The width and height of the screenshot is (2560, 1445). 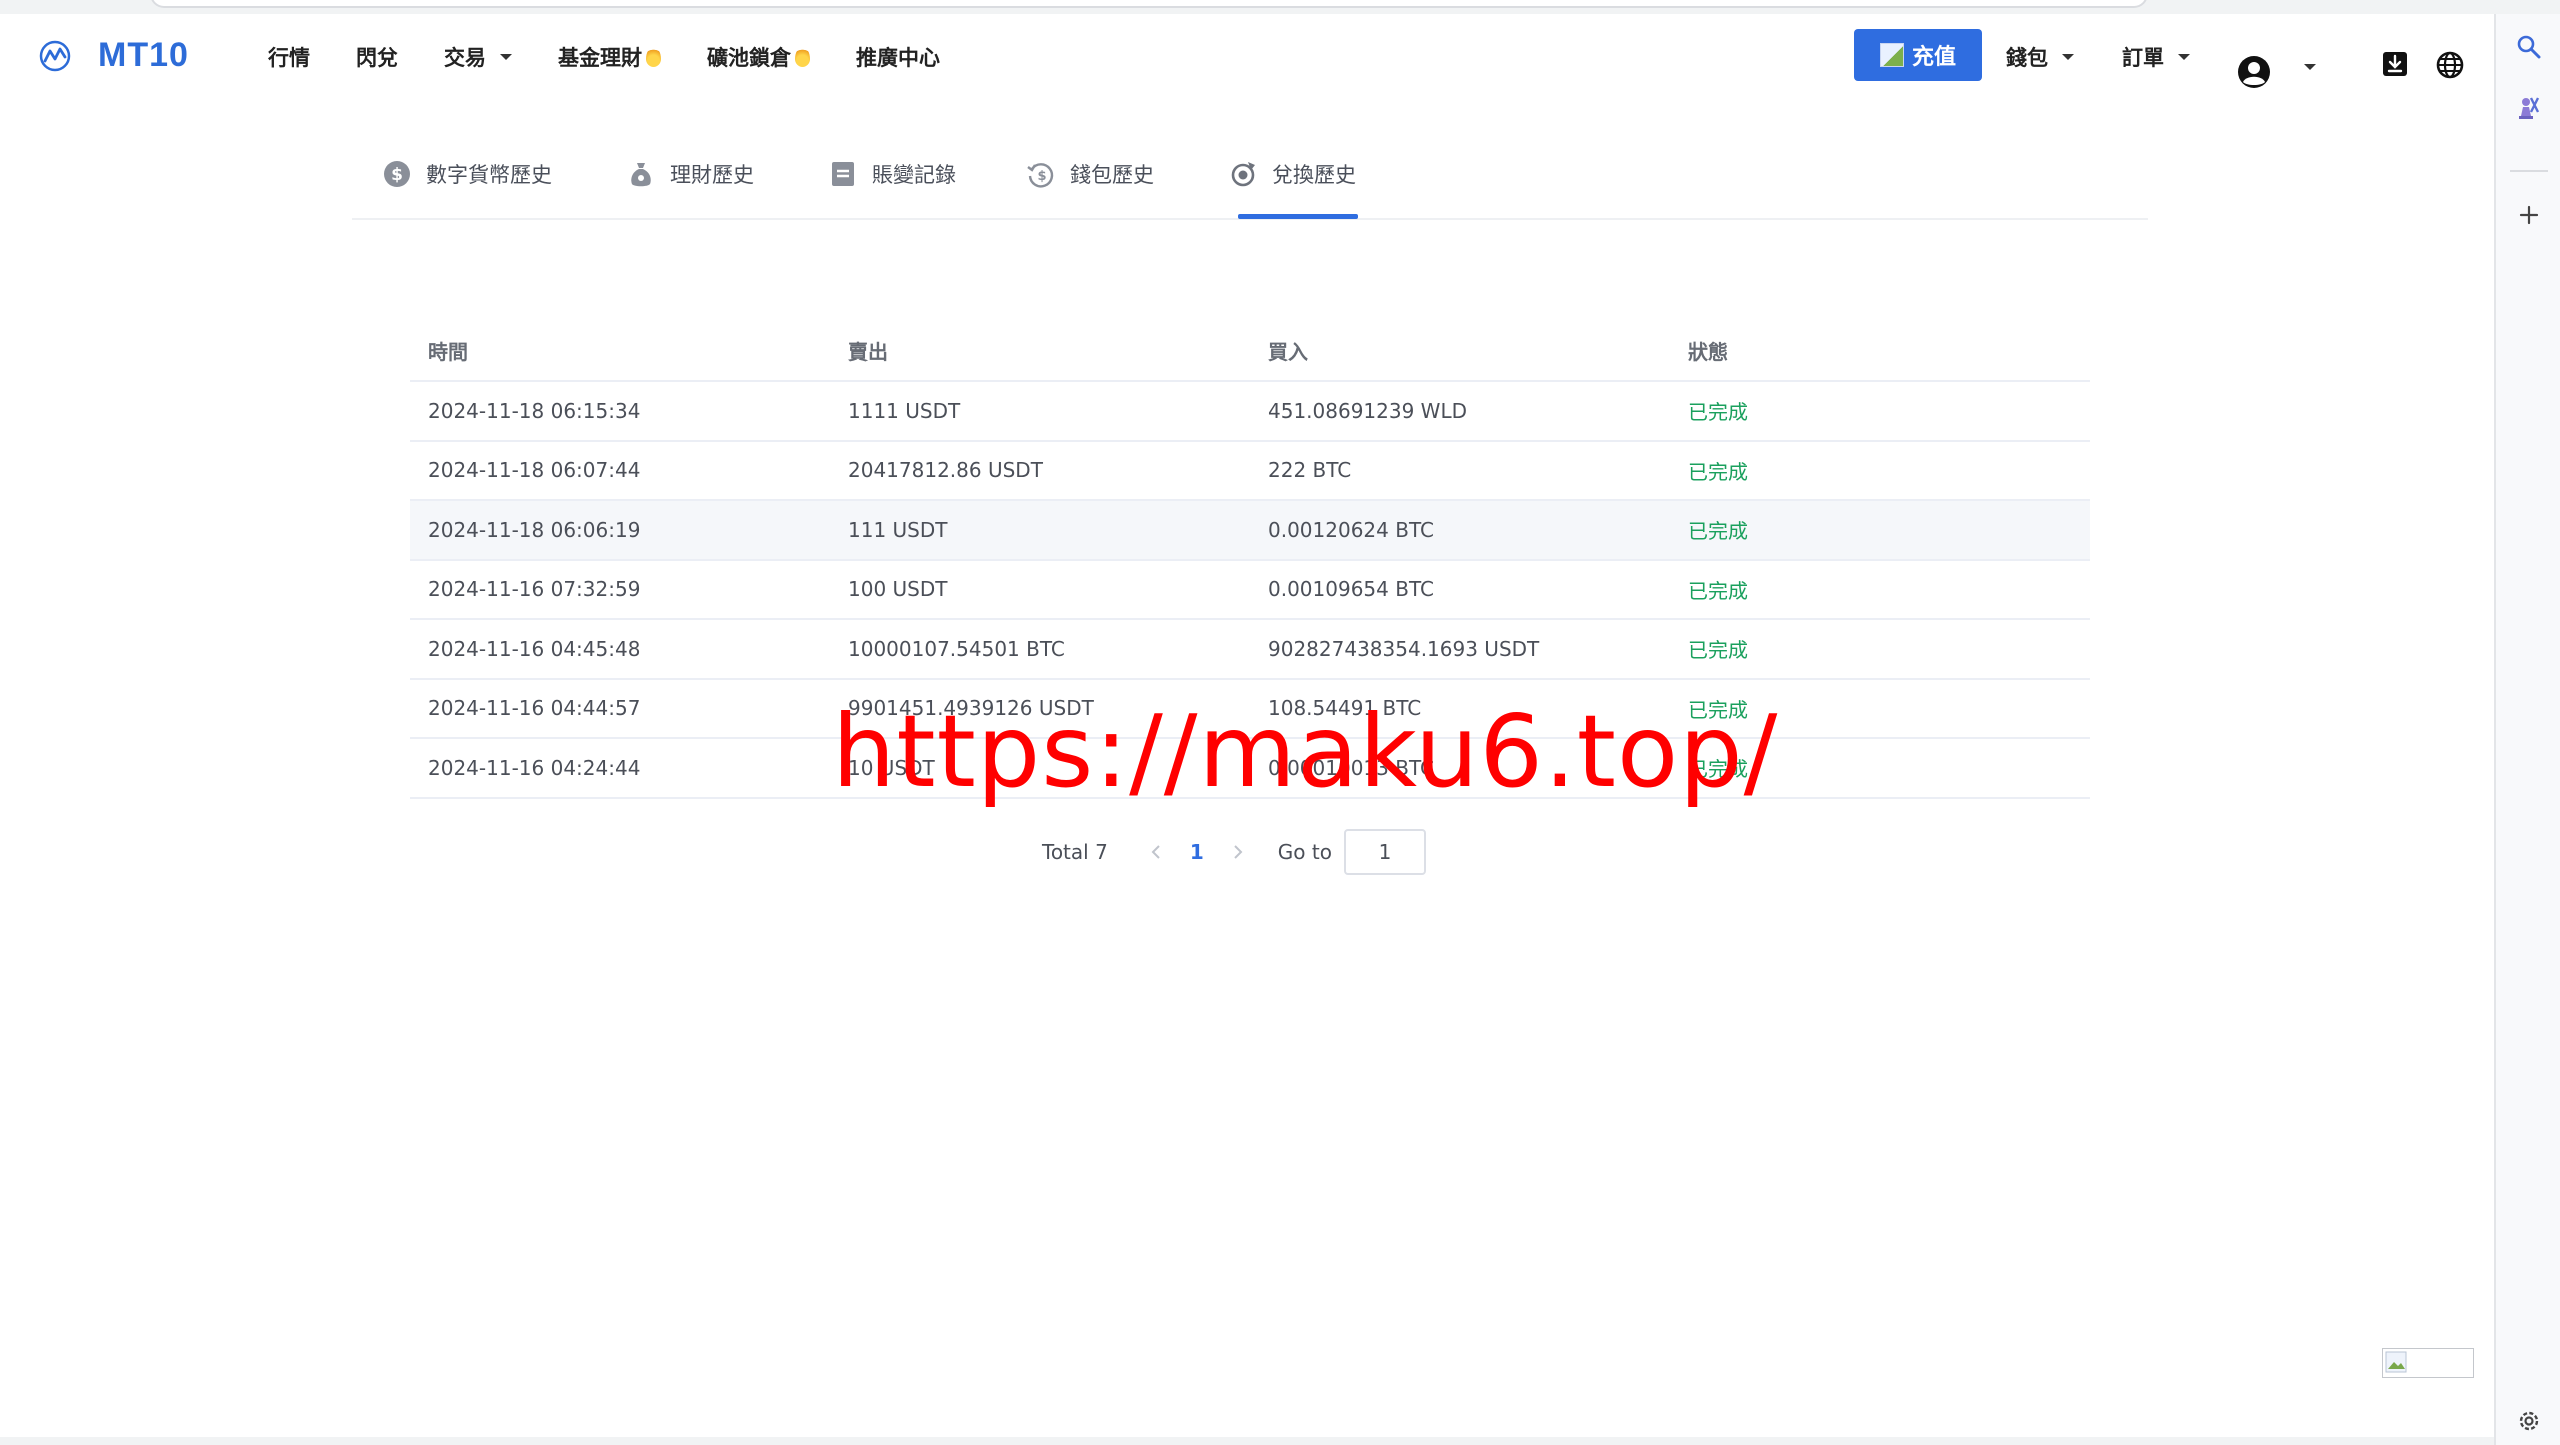 I want to click on nav-item-1: 行情, so click(x=289, y=57).